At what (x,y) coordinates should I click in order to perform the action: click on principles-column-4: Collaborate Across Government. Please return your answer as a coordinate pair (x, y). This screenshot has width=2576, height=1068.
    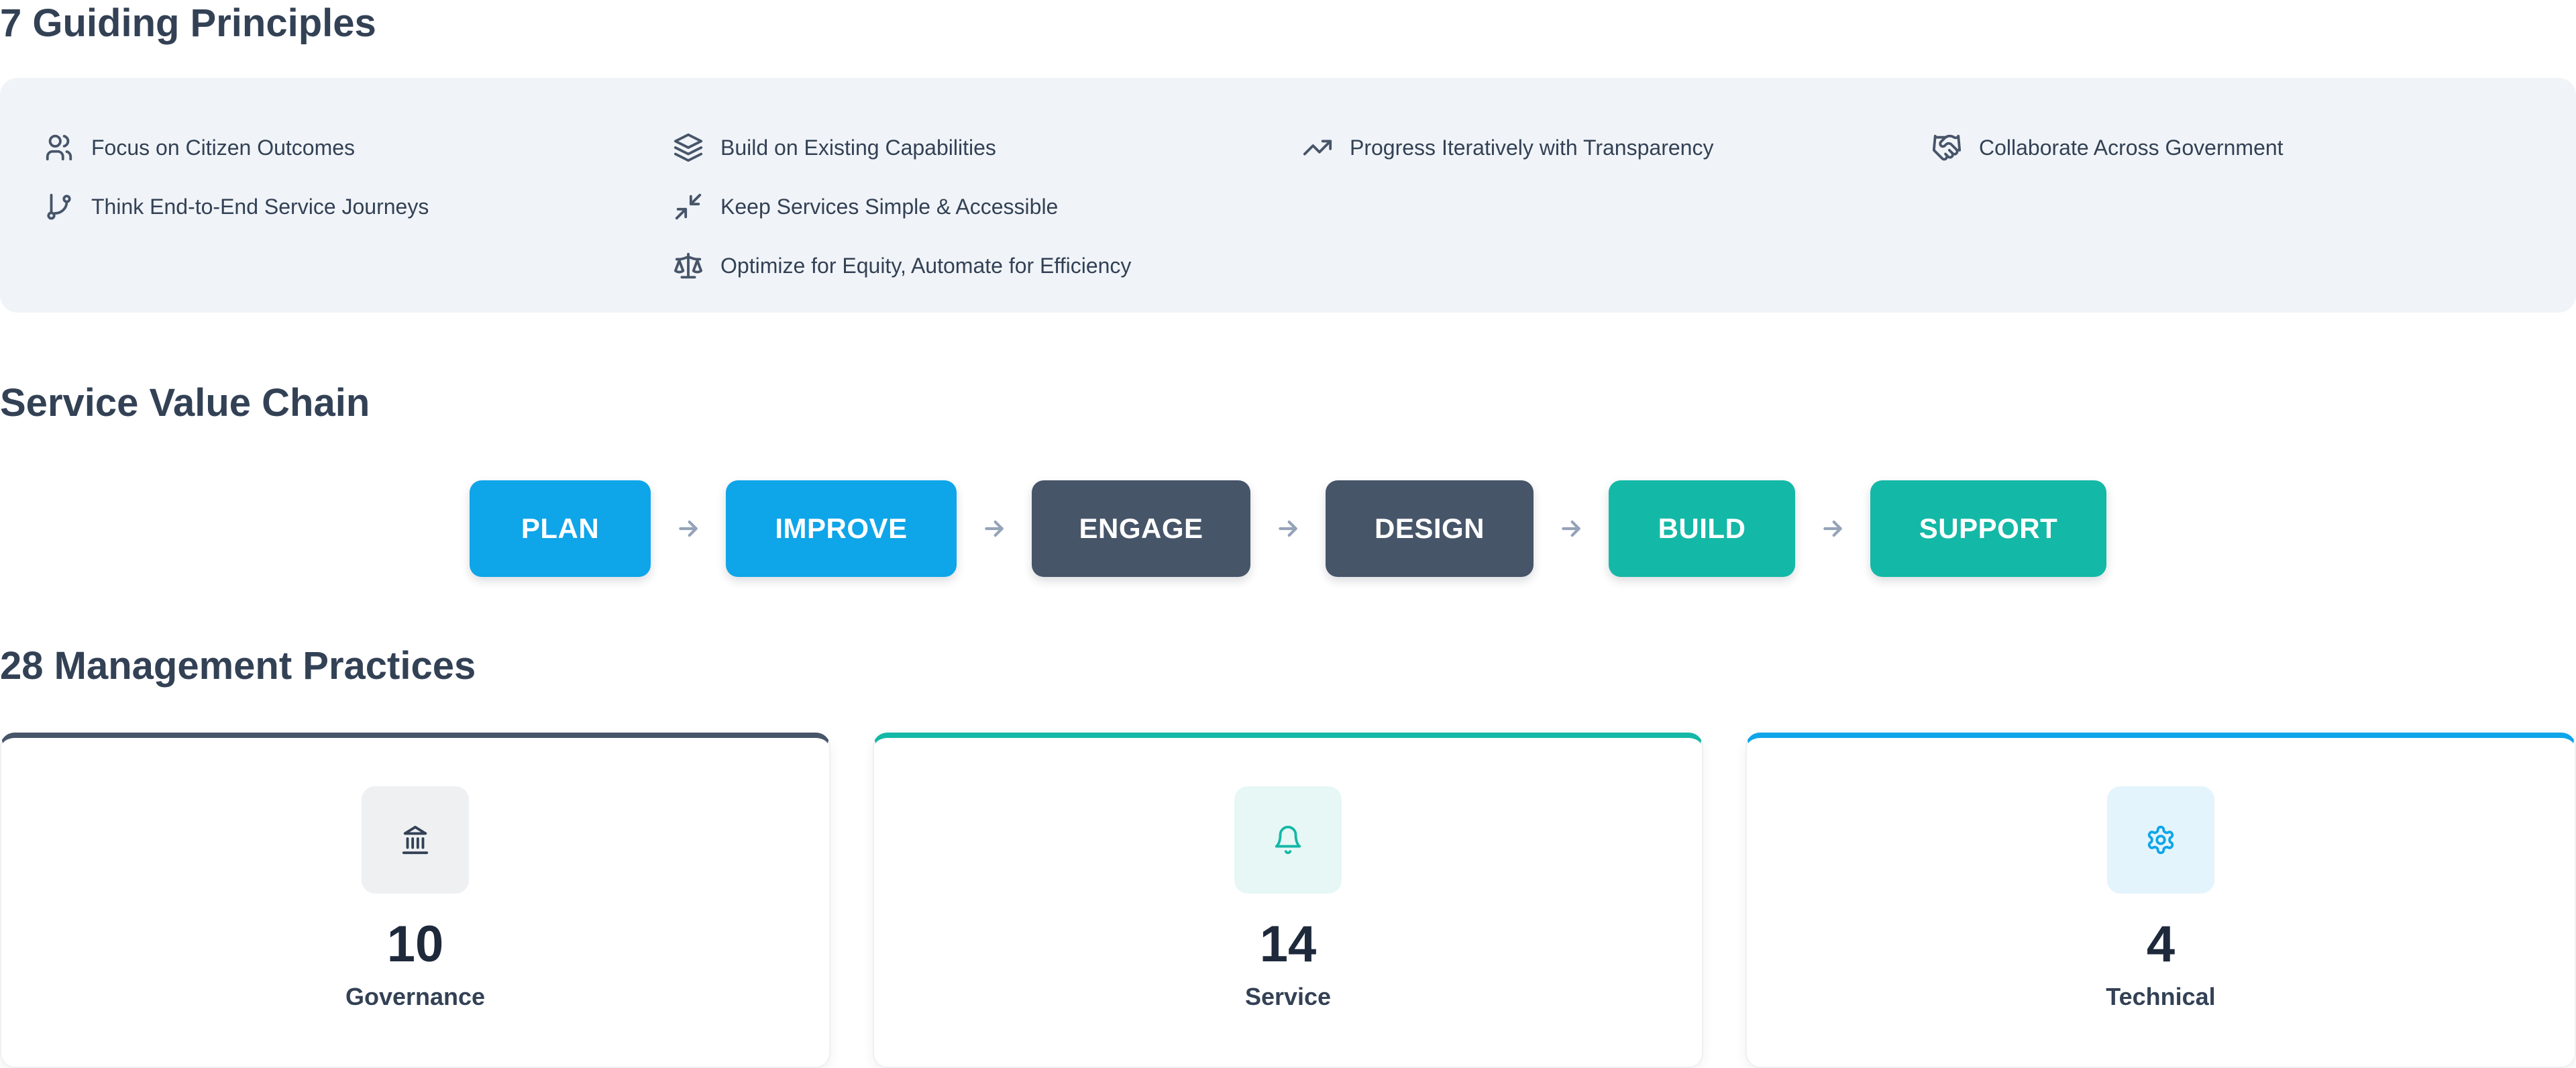
    Looking at the image, I should click on (2107, 147).